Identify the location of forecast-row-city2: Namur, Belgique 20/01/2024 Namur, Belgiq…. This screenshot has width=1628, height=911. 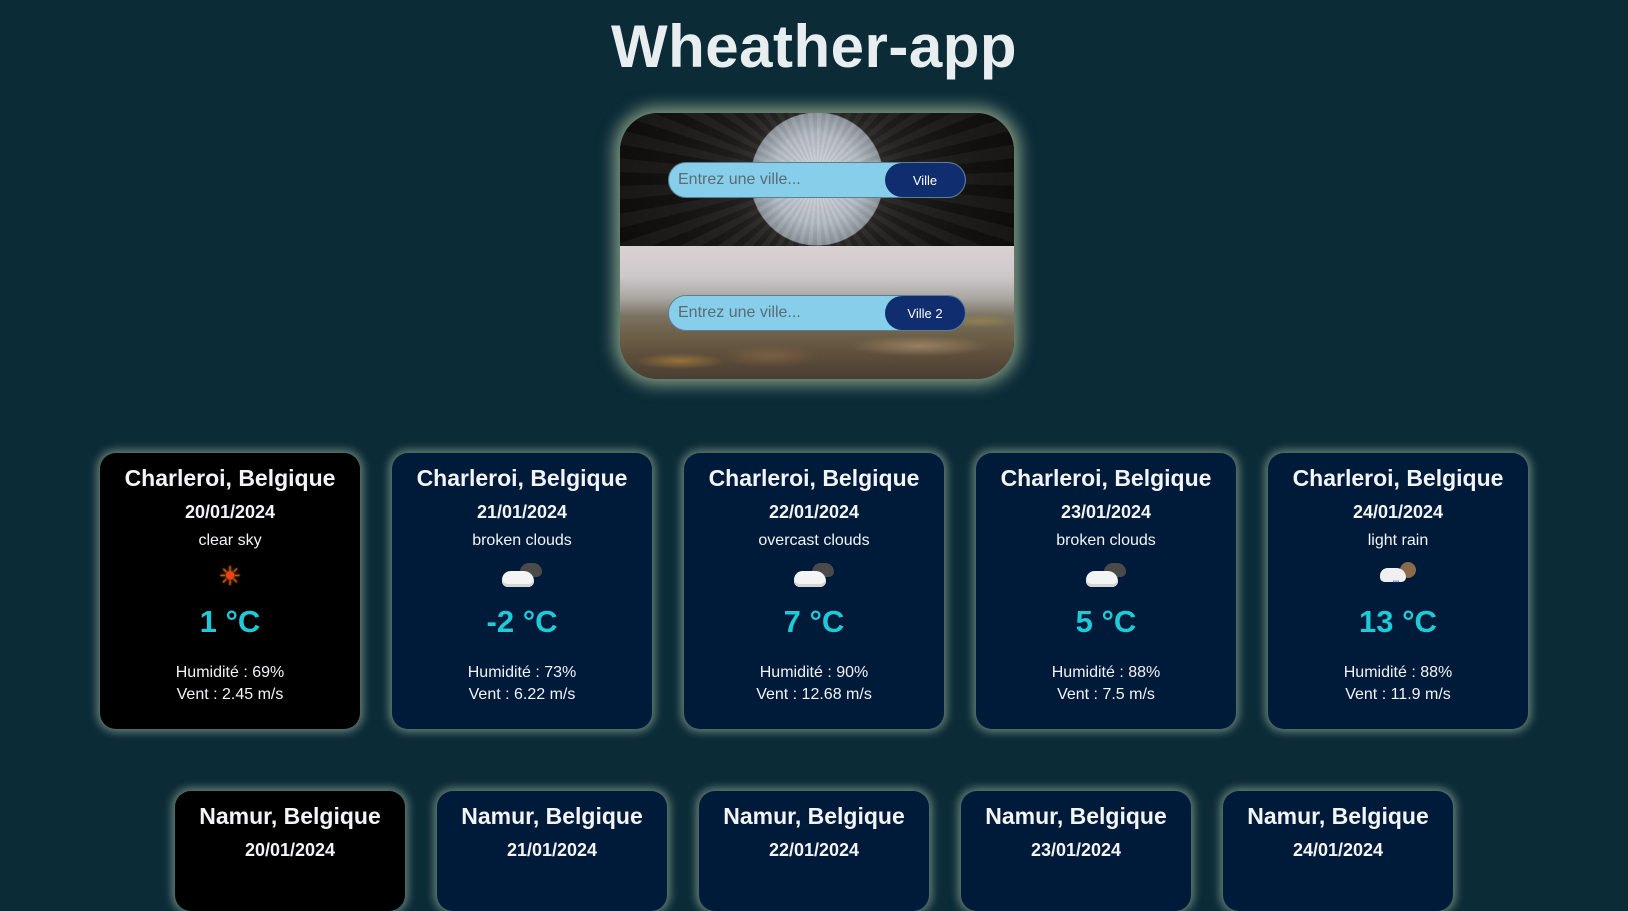
(814, 851).